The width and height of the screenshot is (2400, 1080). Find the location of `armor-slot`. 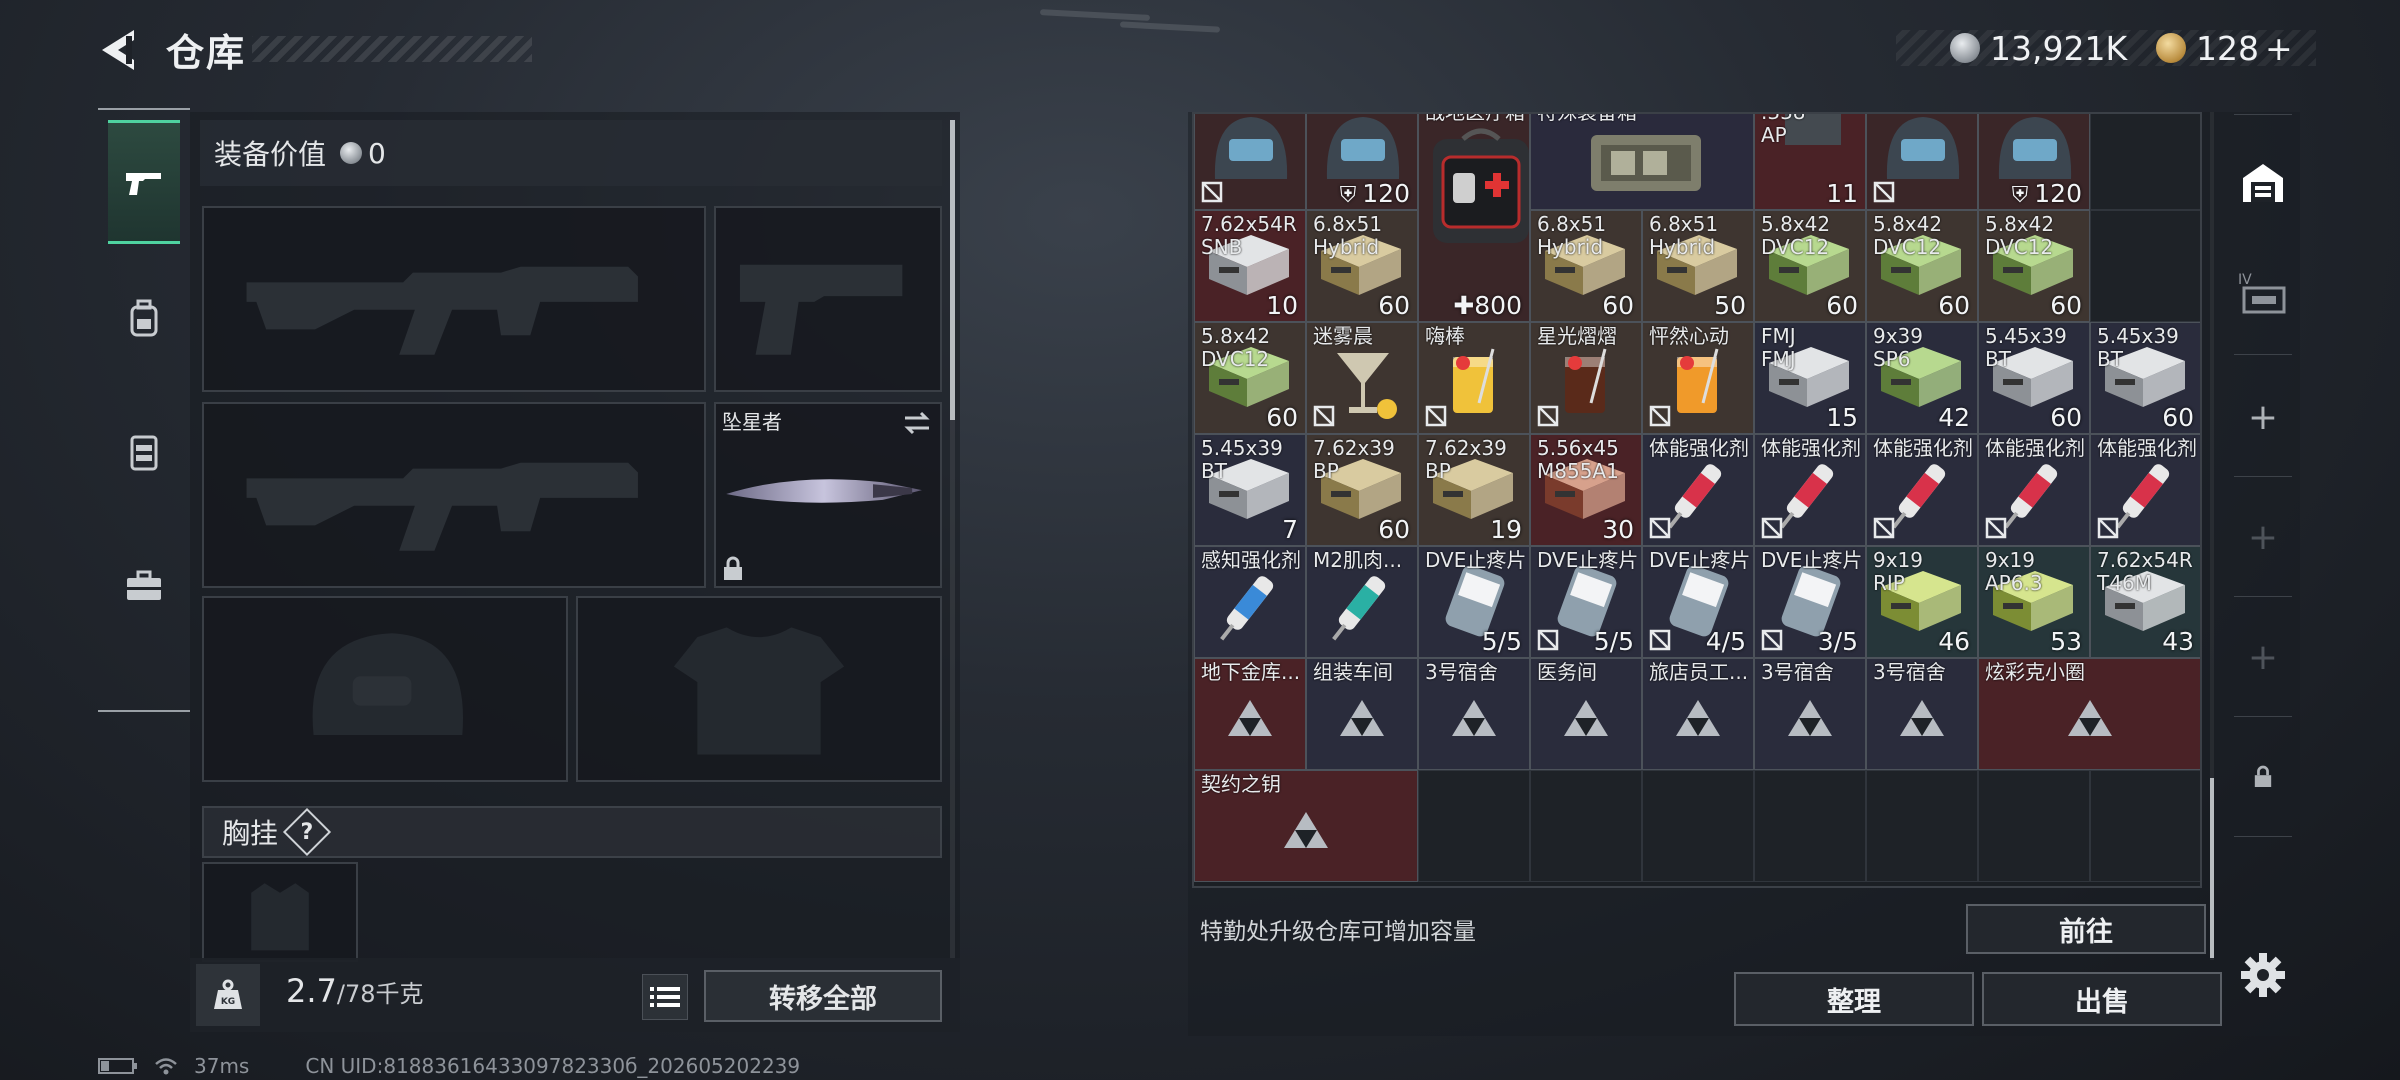

armor-slot is located at coordinates (759, 689).